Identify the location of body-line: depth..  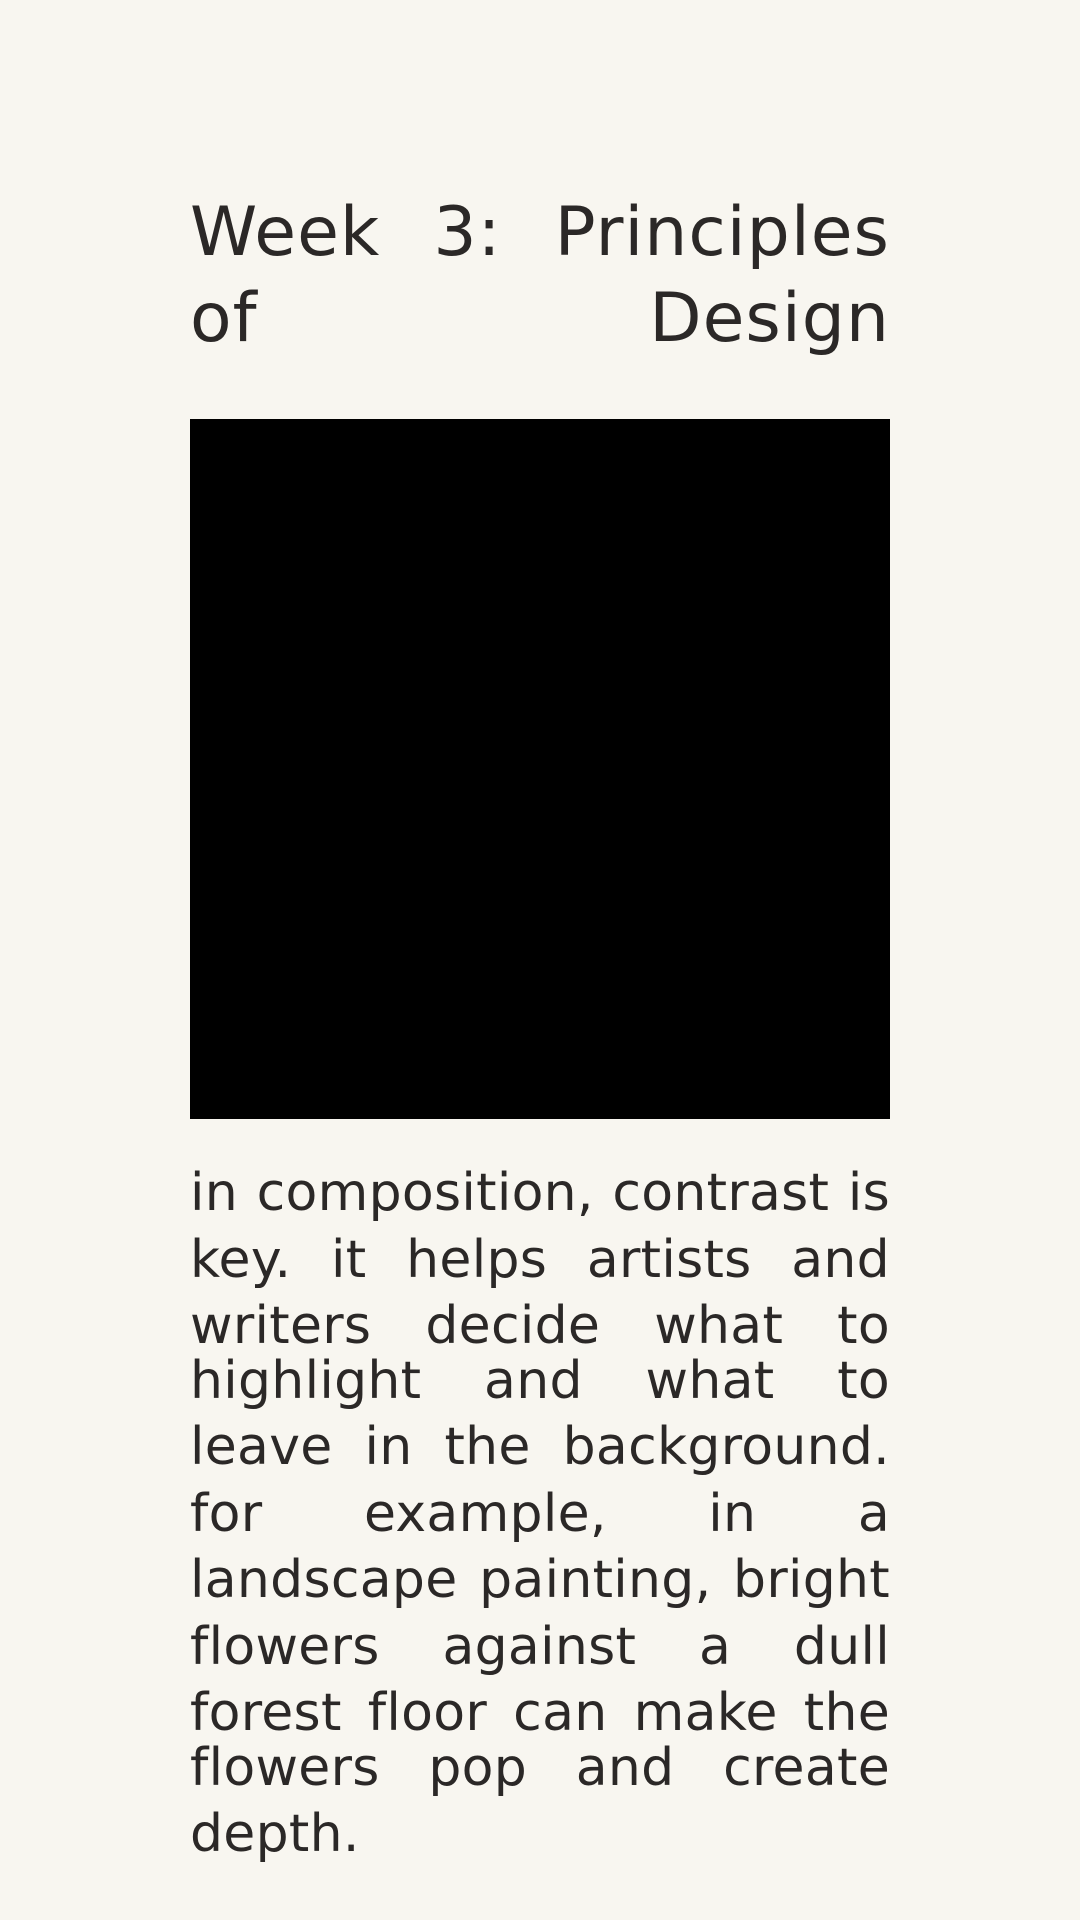
(275, 1834).